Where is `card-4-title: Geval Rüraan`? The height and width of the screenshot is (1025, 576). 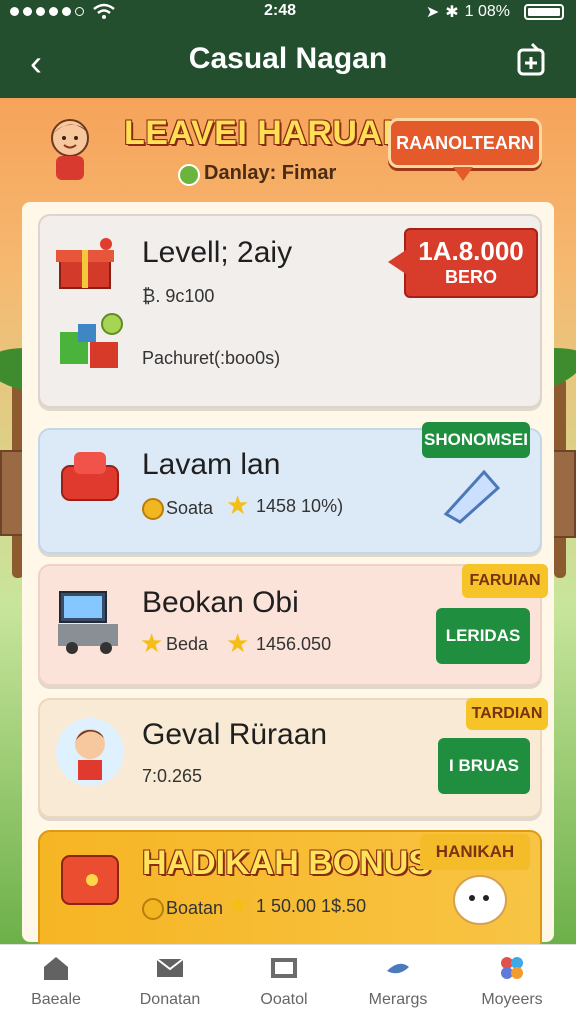 card-4-title: Geval Rüraan is located at coordinates (235, 734).